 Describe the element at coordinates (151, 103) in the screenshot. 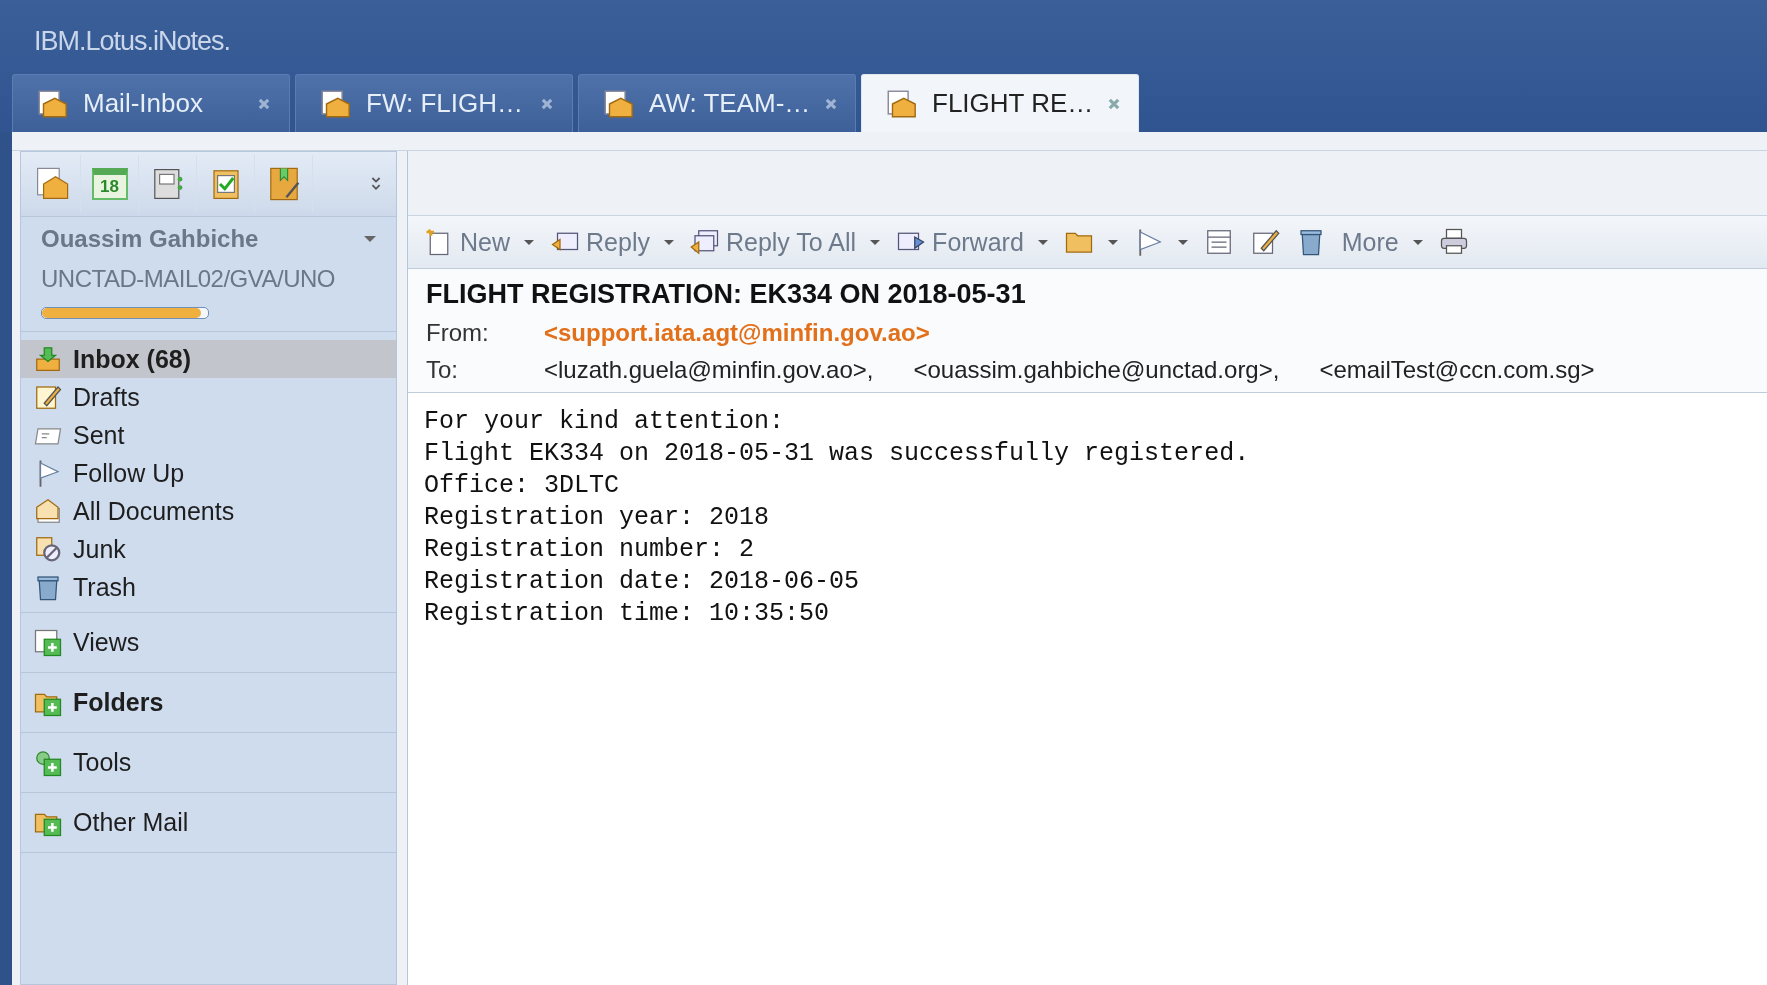

I see `tab: Mail-Inbox` at that location.